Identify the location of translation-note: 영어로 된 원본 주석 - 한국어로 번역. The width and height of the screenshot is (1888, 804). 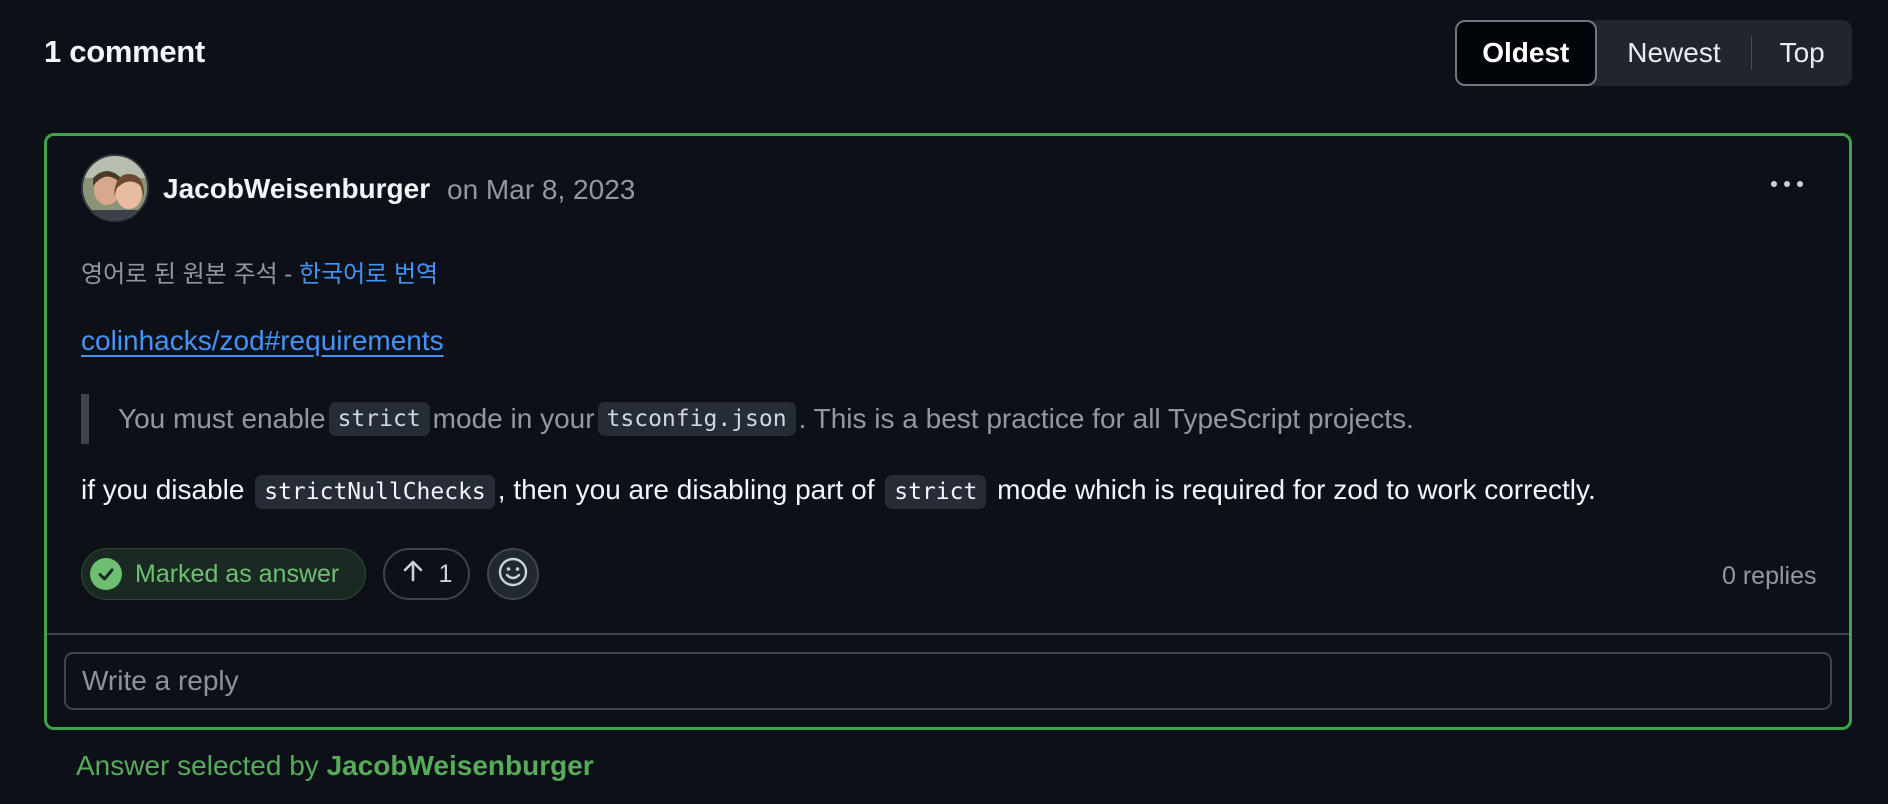
(259, 271).